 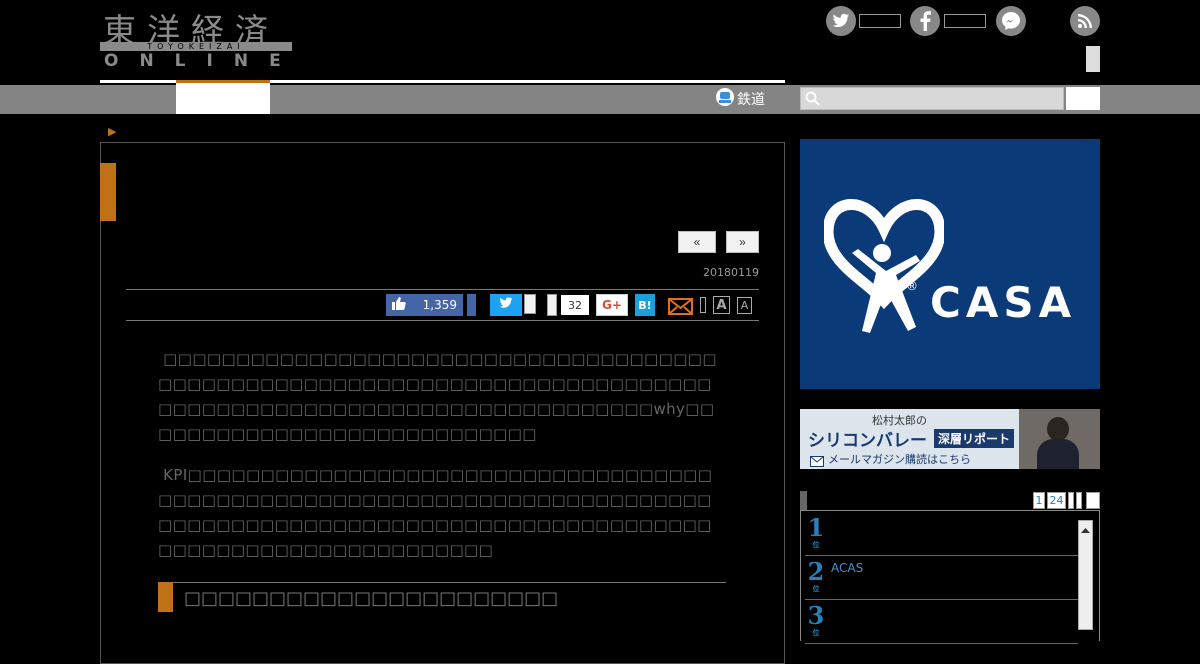 I want to click on article-title-marker, so click(x=108, y=192).